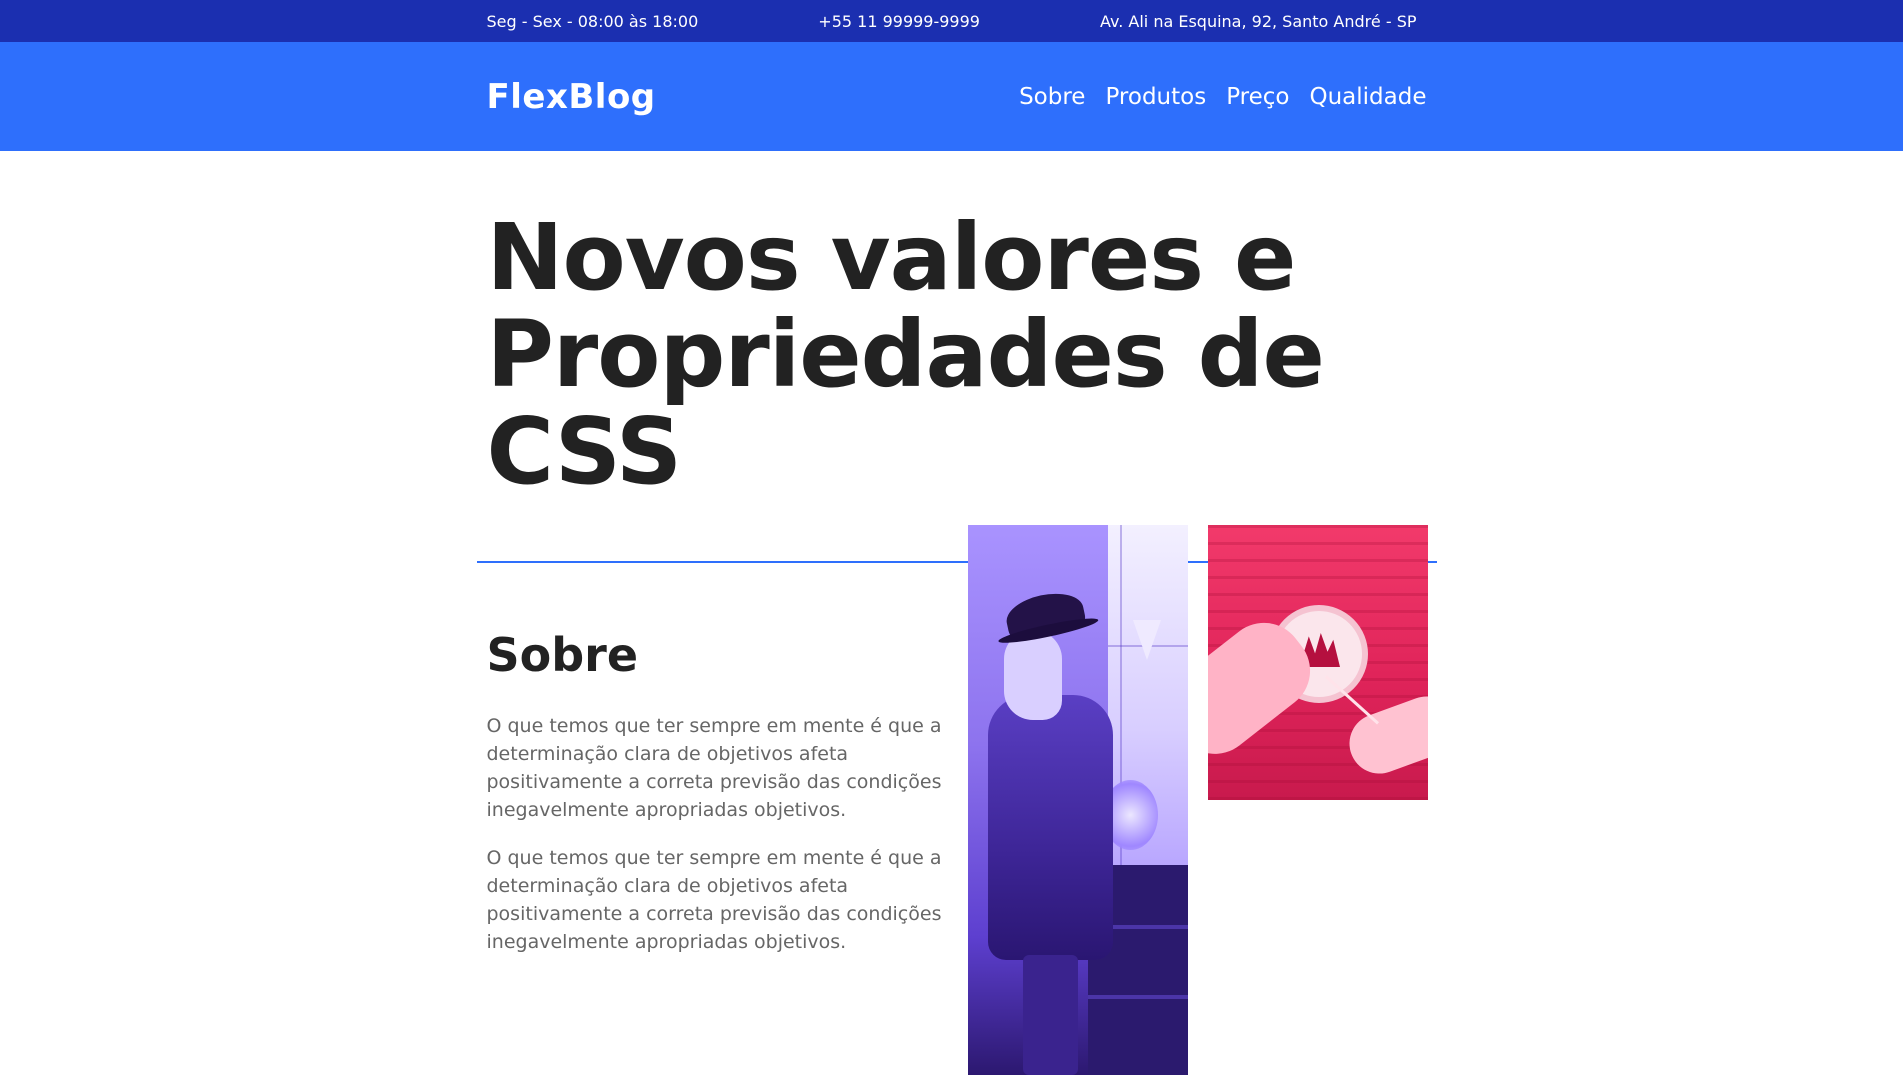  I want to click on photo-woman-at-window, so click(1078, 800).